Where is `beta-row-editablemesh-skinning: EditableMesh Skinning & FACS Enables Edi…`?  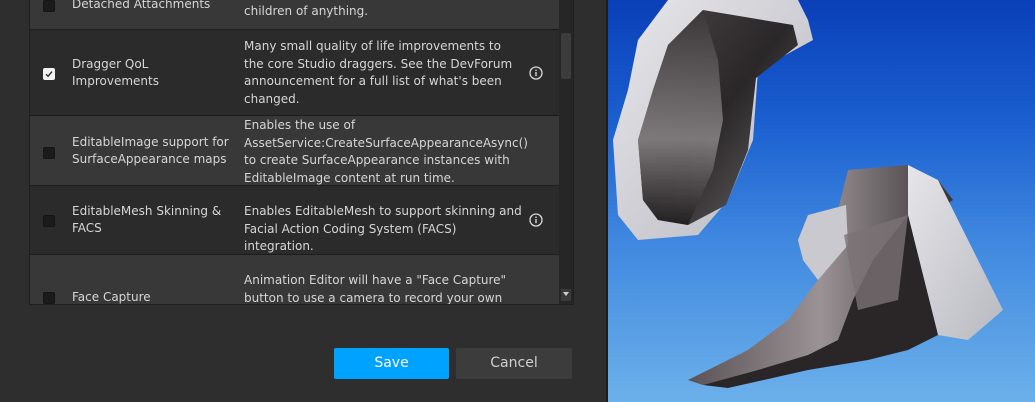 beta-row-editablemesh-skinning: EditableMesh Skinning & FACS Enables Edi… is located at coordinates (294, 220).